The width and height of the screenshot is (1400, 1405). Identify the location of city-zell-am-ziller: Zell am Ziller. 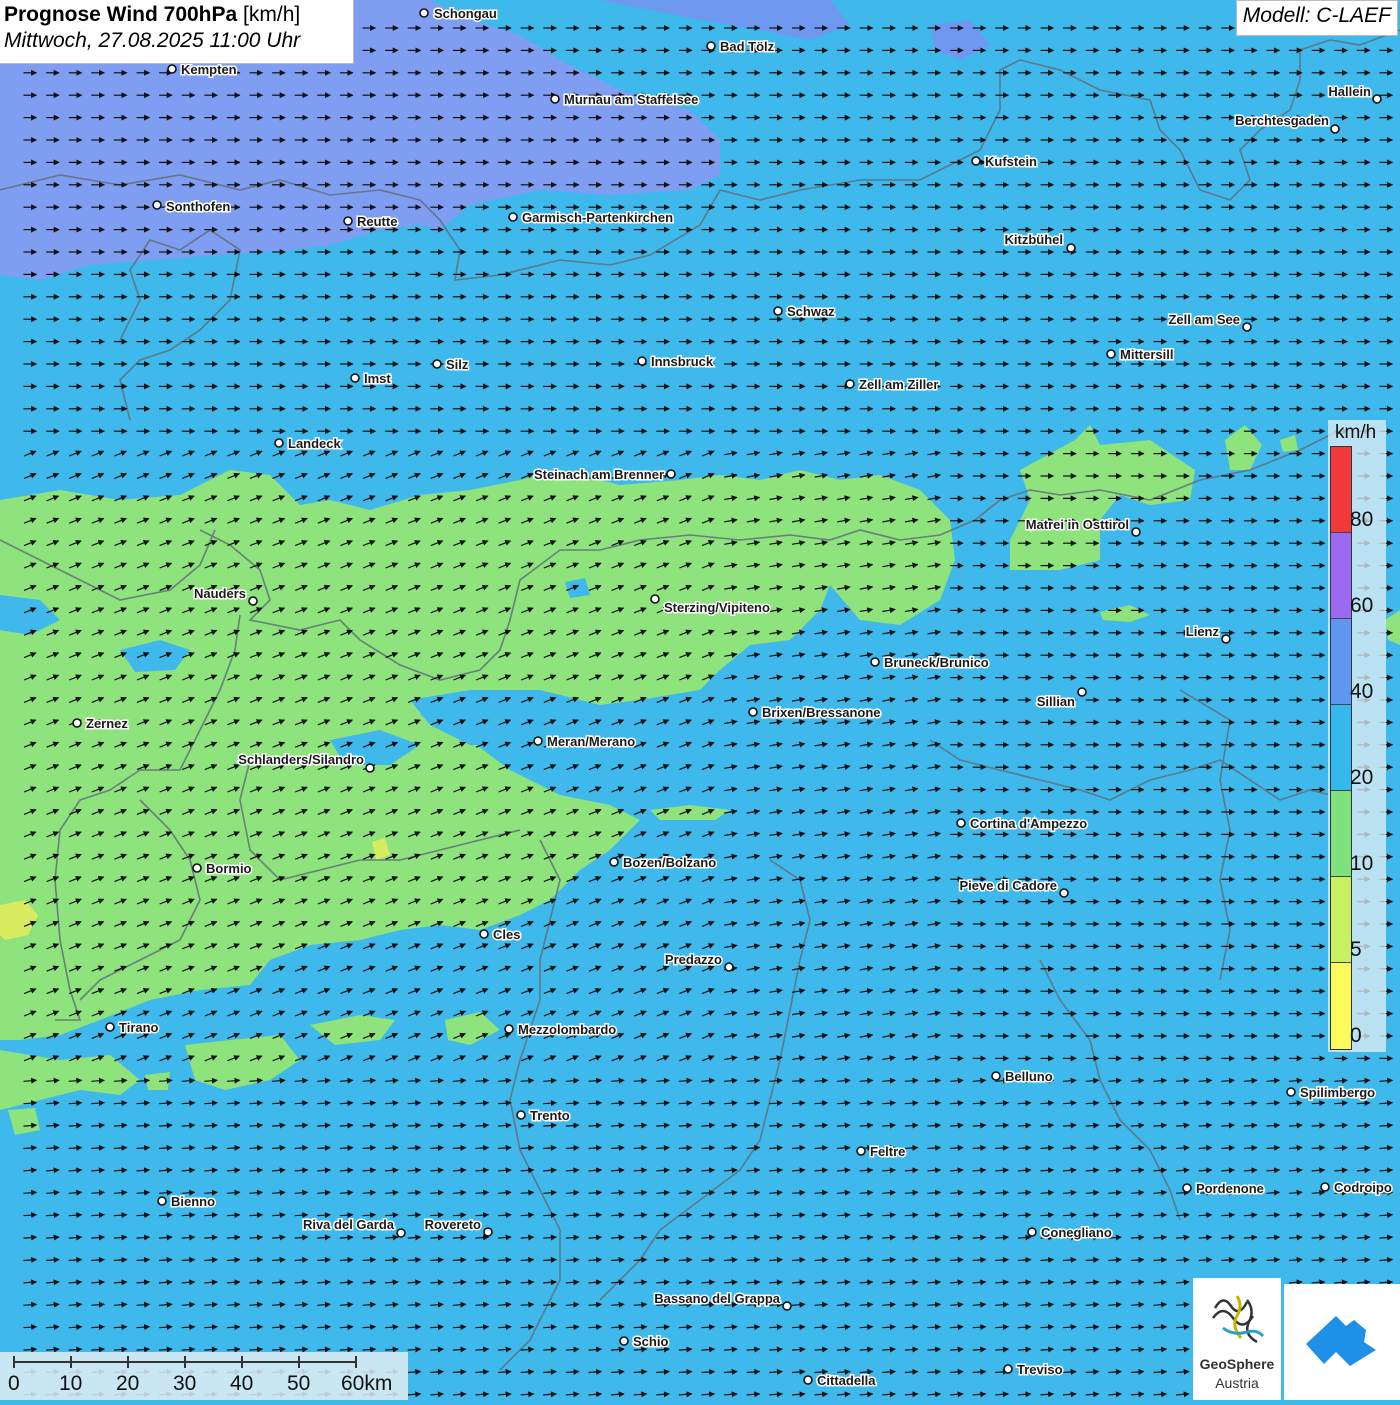
(892, 385).